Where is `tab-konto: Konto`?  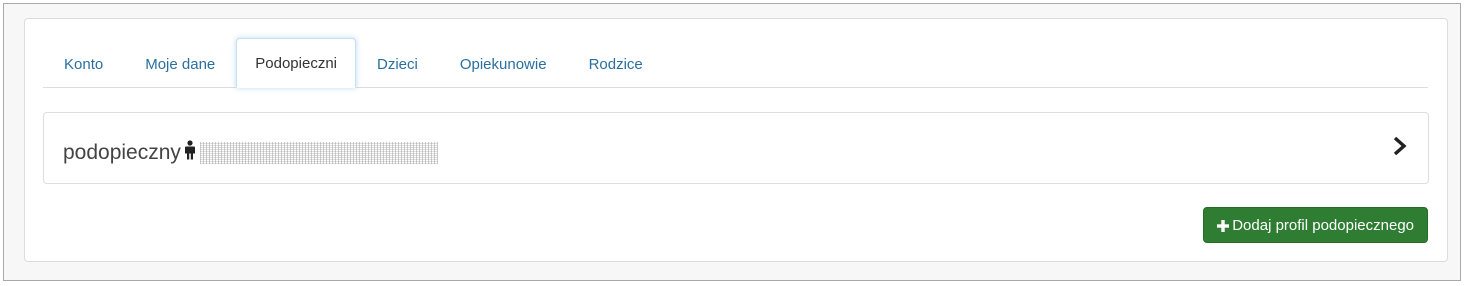 tab-konto: Konto is located at coordinates (83, 64).